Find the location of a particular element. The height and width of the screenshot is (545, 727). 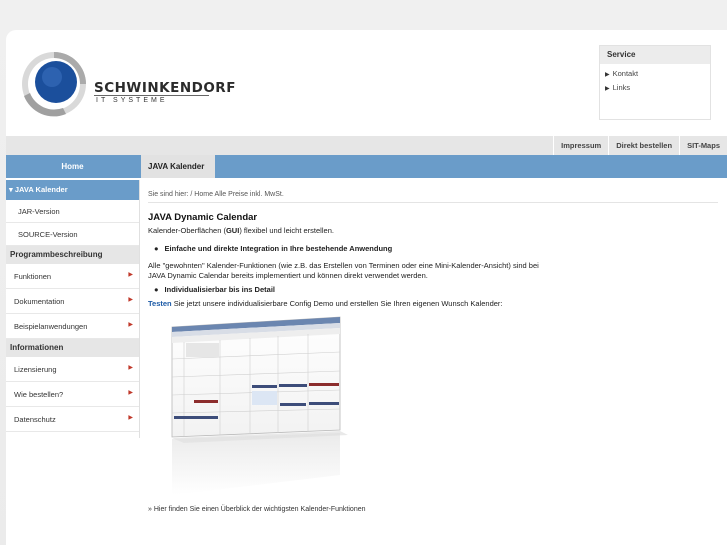

sidebar-item-wie-bestellen: Wie bestellen? ▶ is located at coordinates (72, 394).